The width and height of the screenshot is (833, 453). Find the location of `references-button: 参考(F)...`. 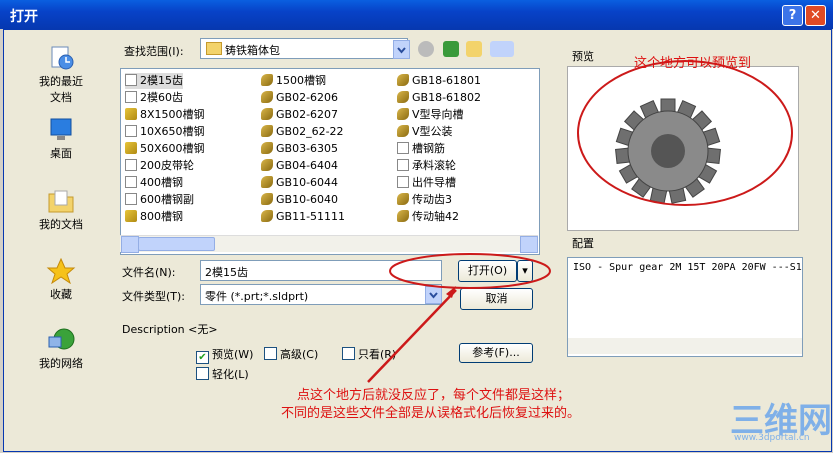

references-button: 参考(F)... is located at coordinates (496, 353).